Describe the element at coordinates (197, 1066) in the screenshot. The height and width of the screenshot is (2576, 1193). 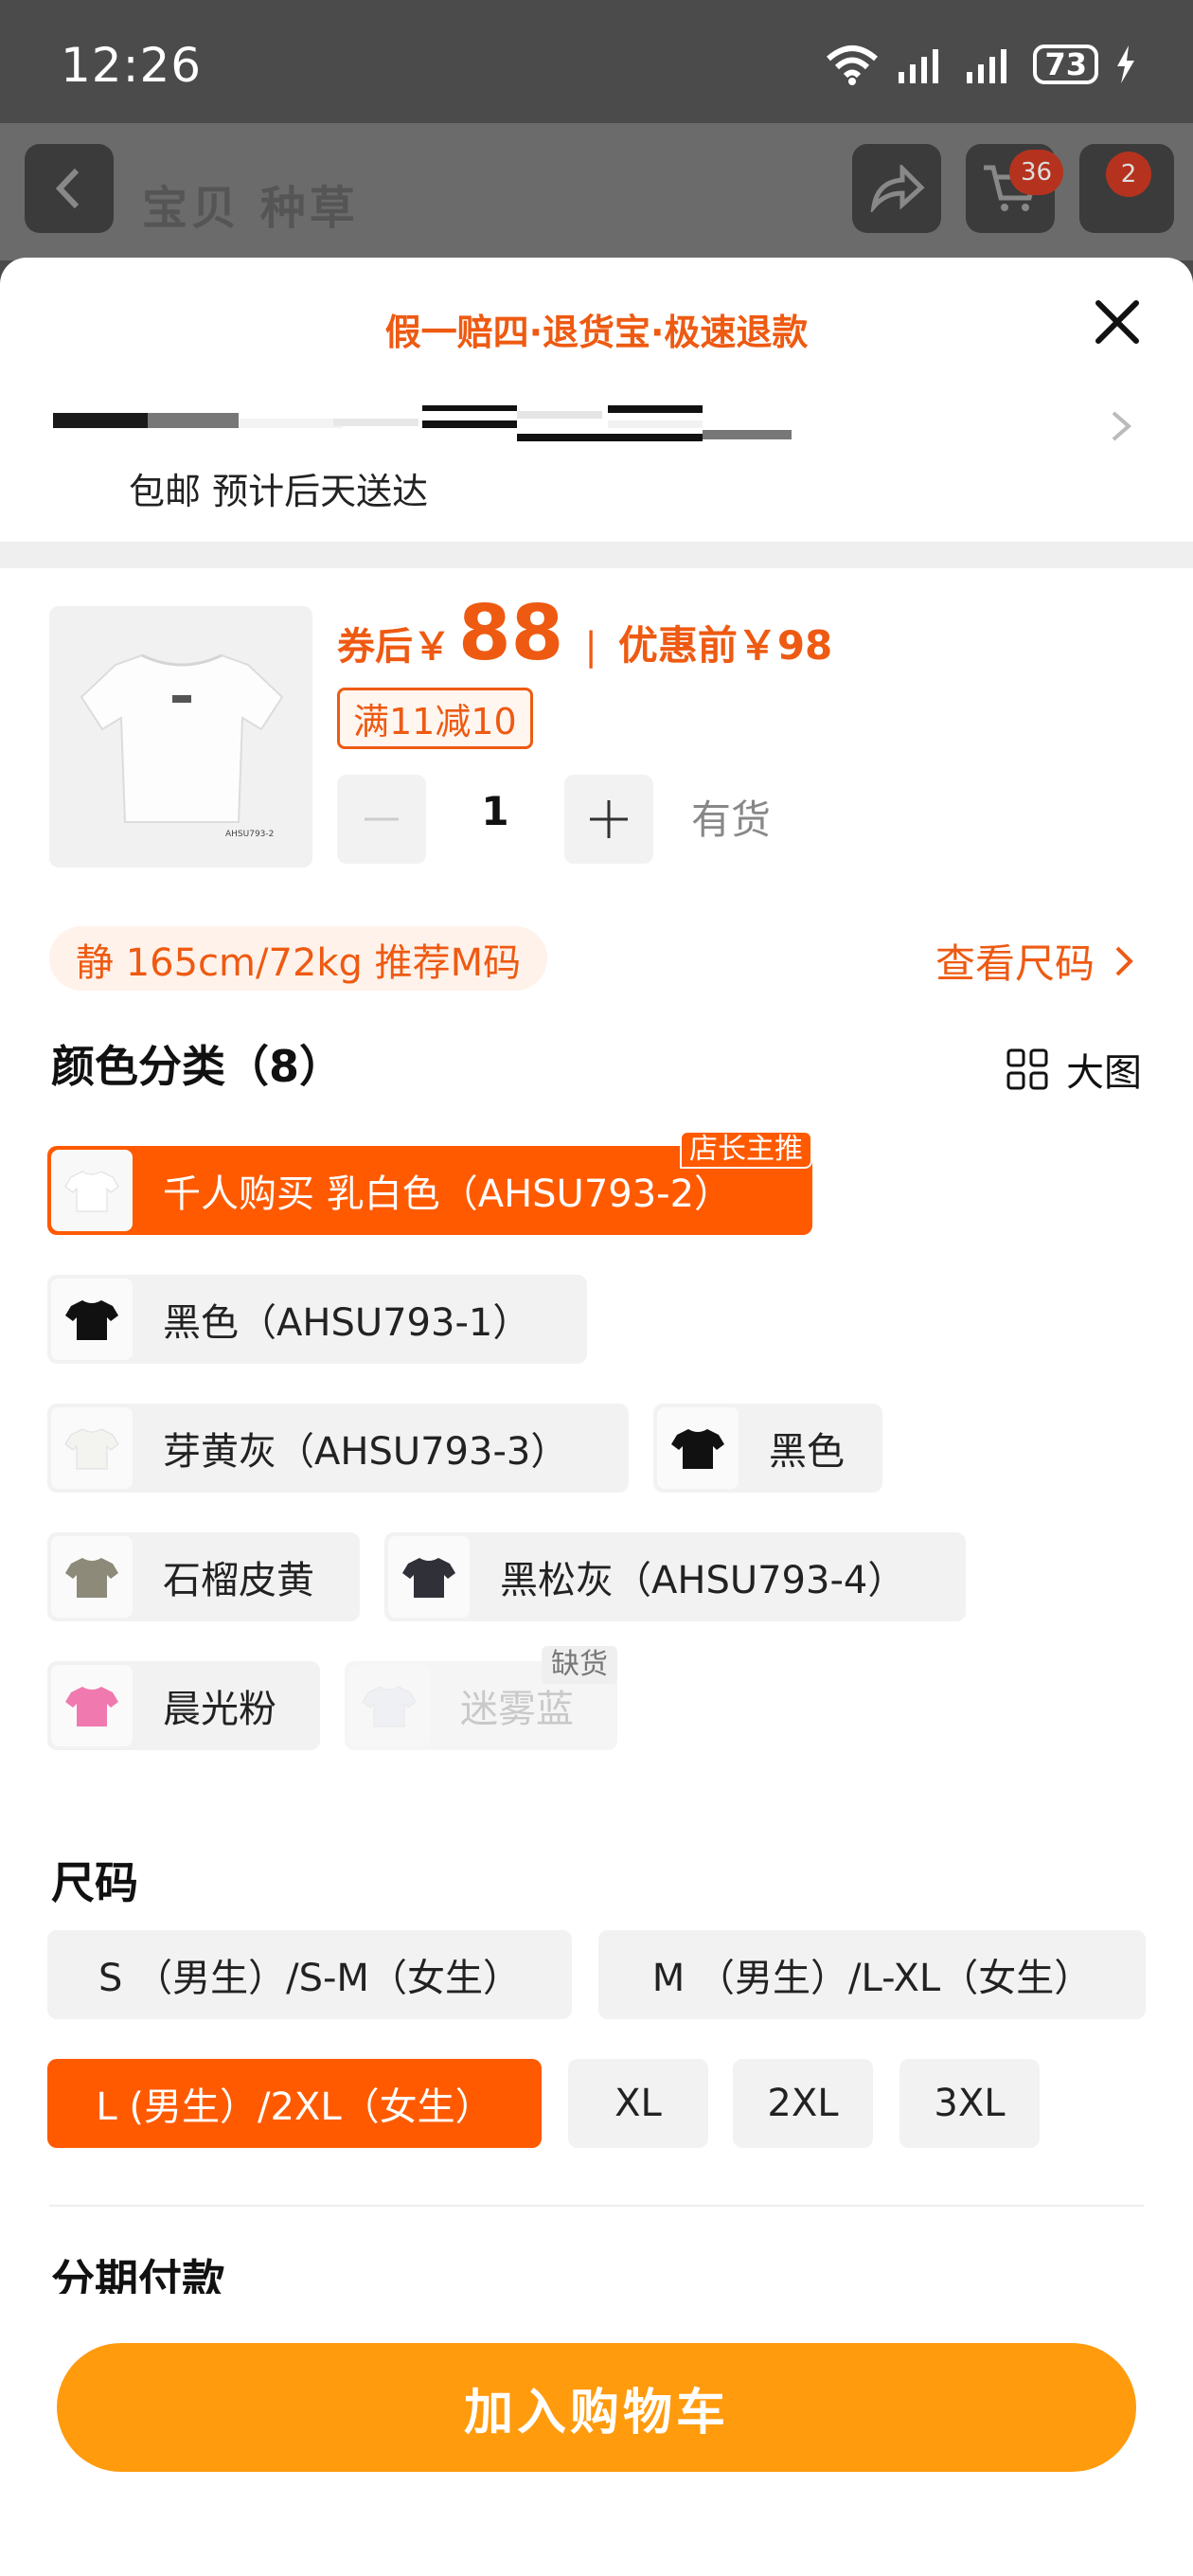
I see `color-section-title: 颜色分类（8）` at that location.